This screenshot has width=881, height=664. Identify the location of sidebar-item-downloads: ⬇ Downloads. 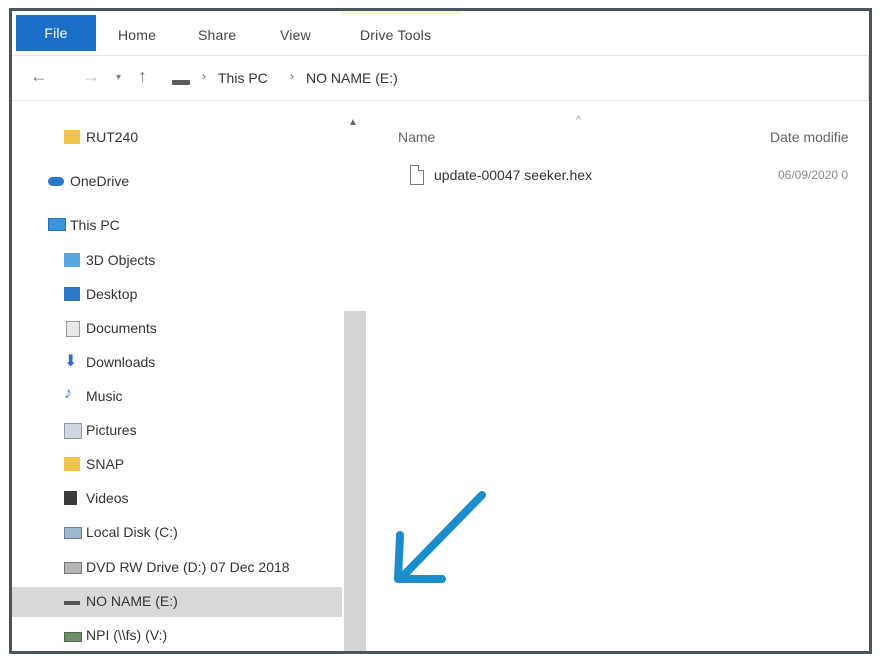
(177, 363).